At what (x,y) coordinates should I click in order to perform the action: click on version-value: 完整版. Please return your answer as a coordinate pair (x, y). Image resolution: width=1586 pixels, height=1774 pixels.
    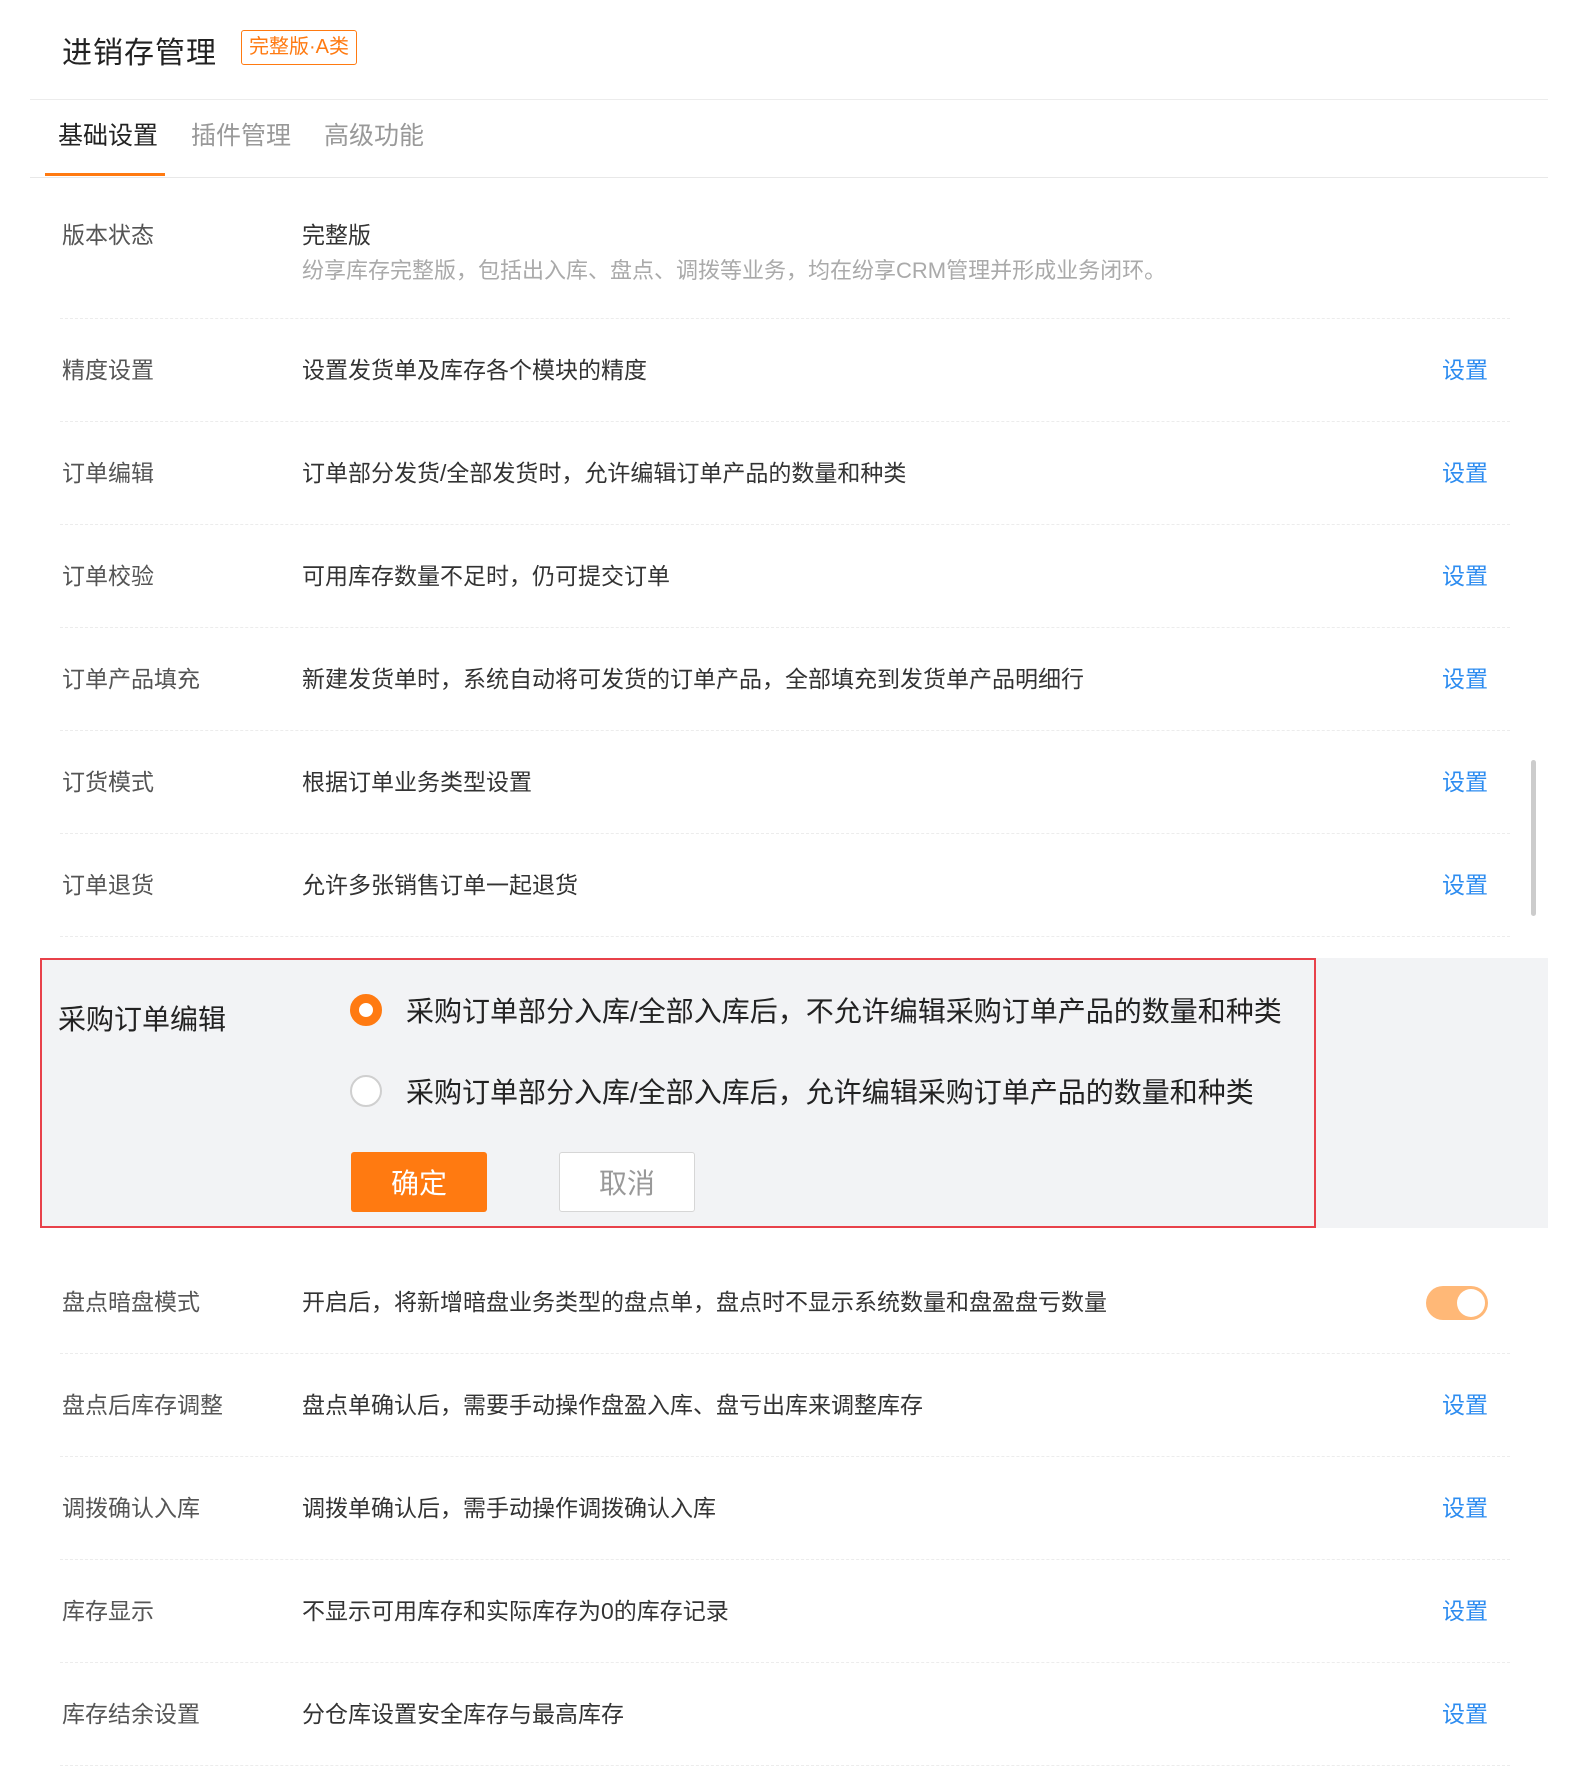
    Looking at the image, I should click on (336, 235).